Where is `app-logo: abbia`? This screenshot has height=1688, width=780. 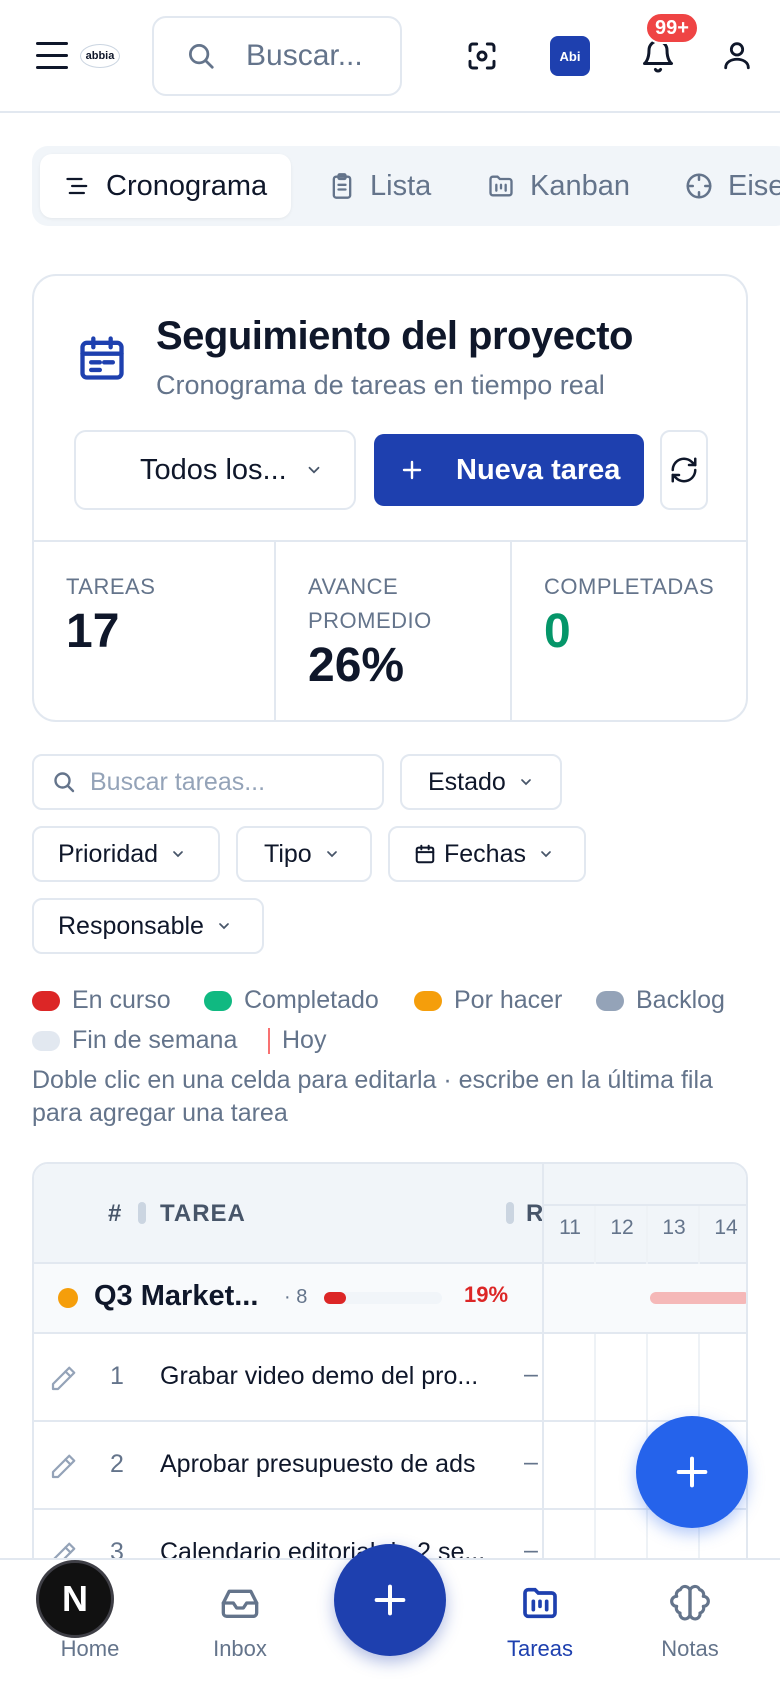 app-logo: abbia is located at coordinates (100, 56).